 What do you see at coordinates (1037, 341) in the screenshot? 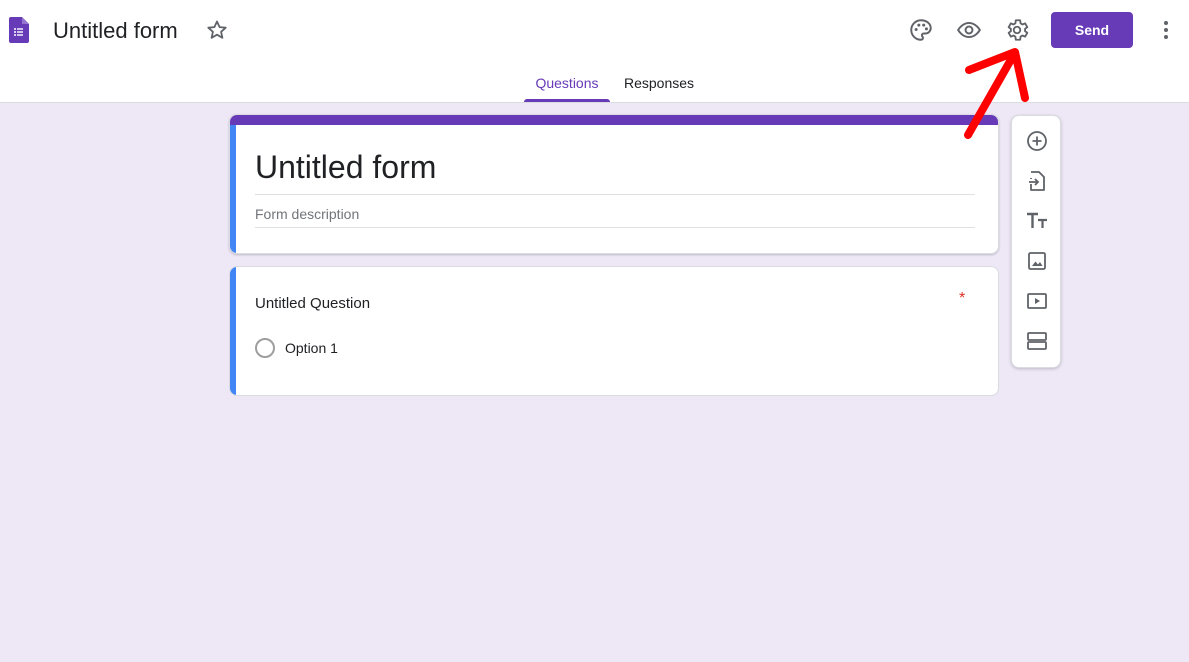
I see `section-icon` at bounding box center [1037, 341].